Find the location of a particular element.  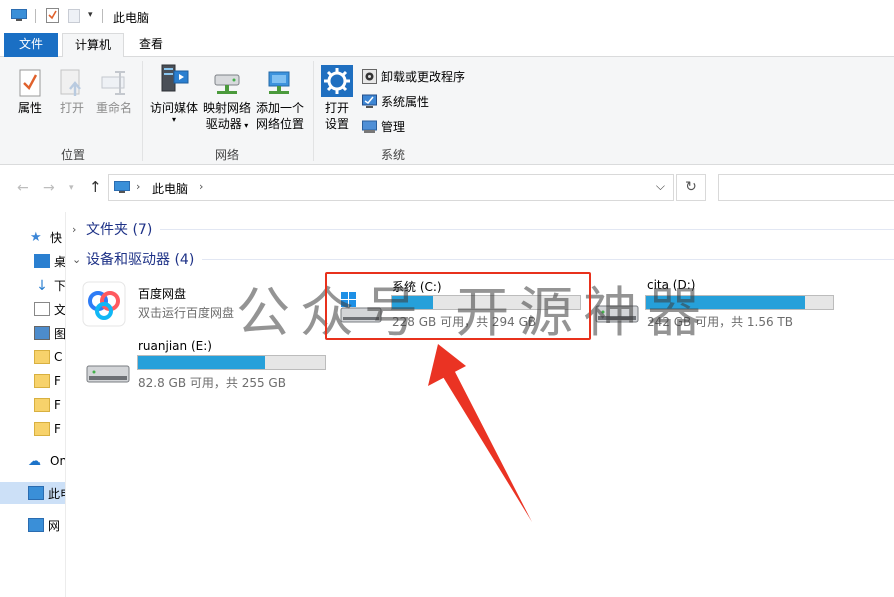

rename-button: 重命名 is located at coordinates (114, 92).